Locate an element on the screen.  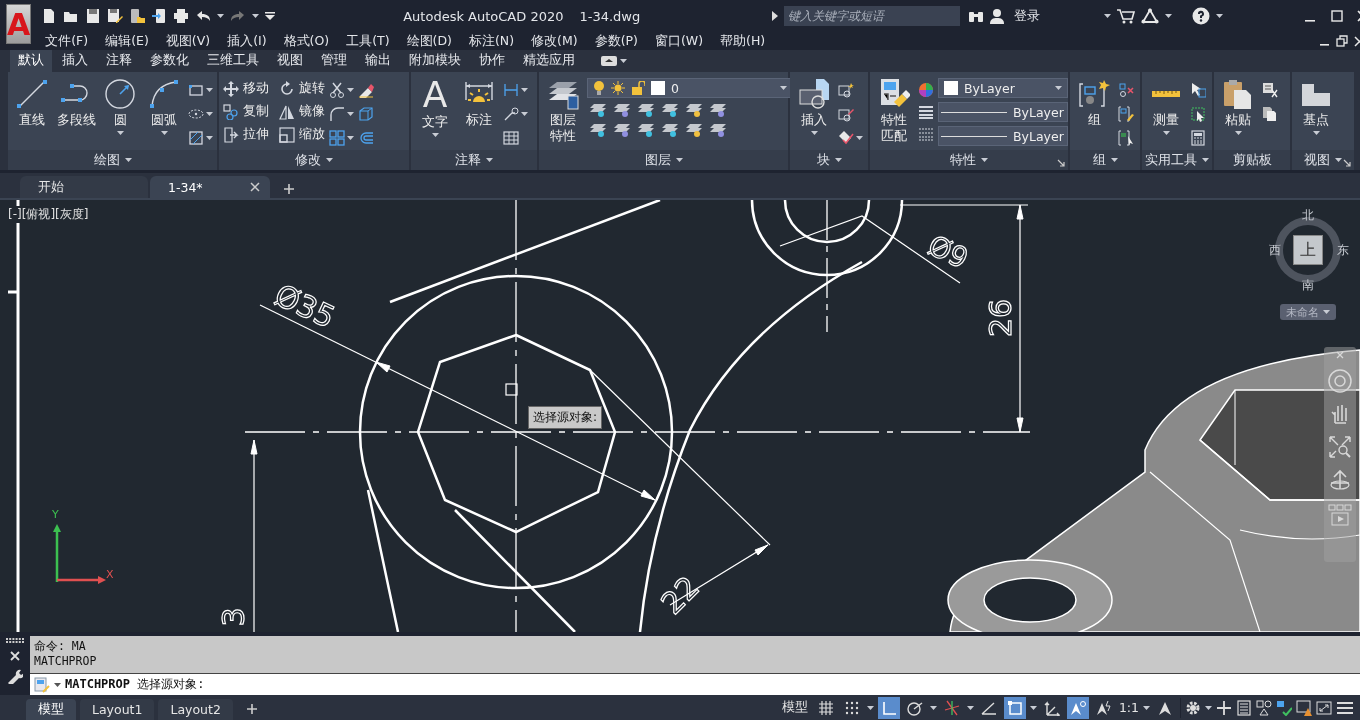
cut-icon is located at coordinates (1270, 90).